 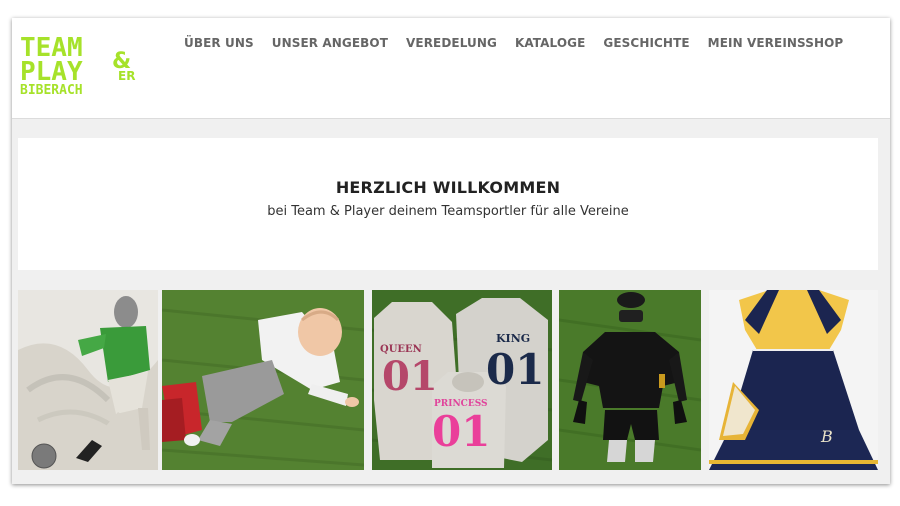 What do you see at coordinates (85, 64) in the screenshot?
I see `team-player-logo: TEAM & PLAY ER BIBERACH` at bounding box center [85, 64].